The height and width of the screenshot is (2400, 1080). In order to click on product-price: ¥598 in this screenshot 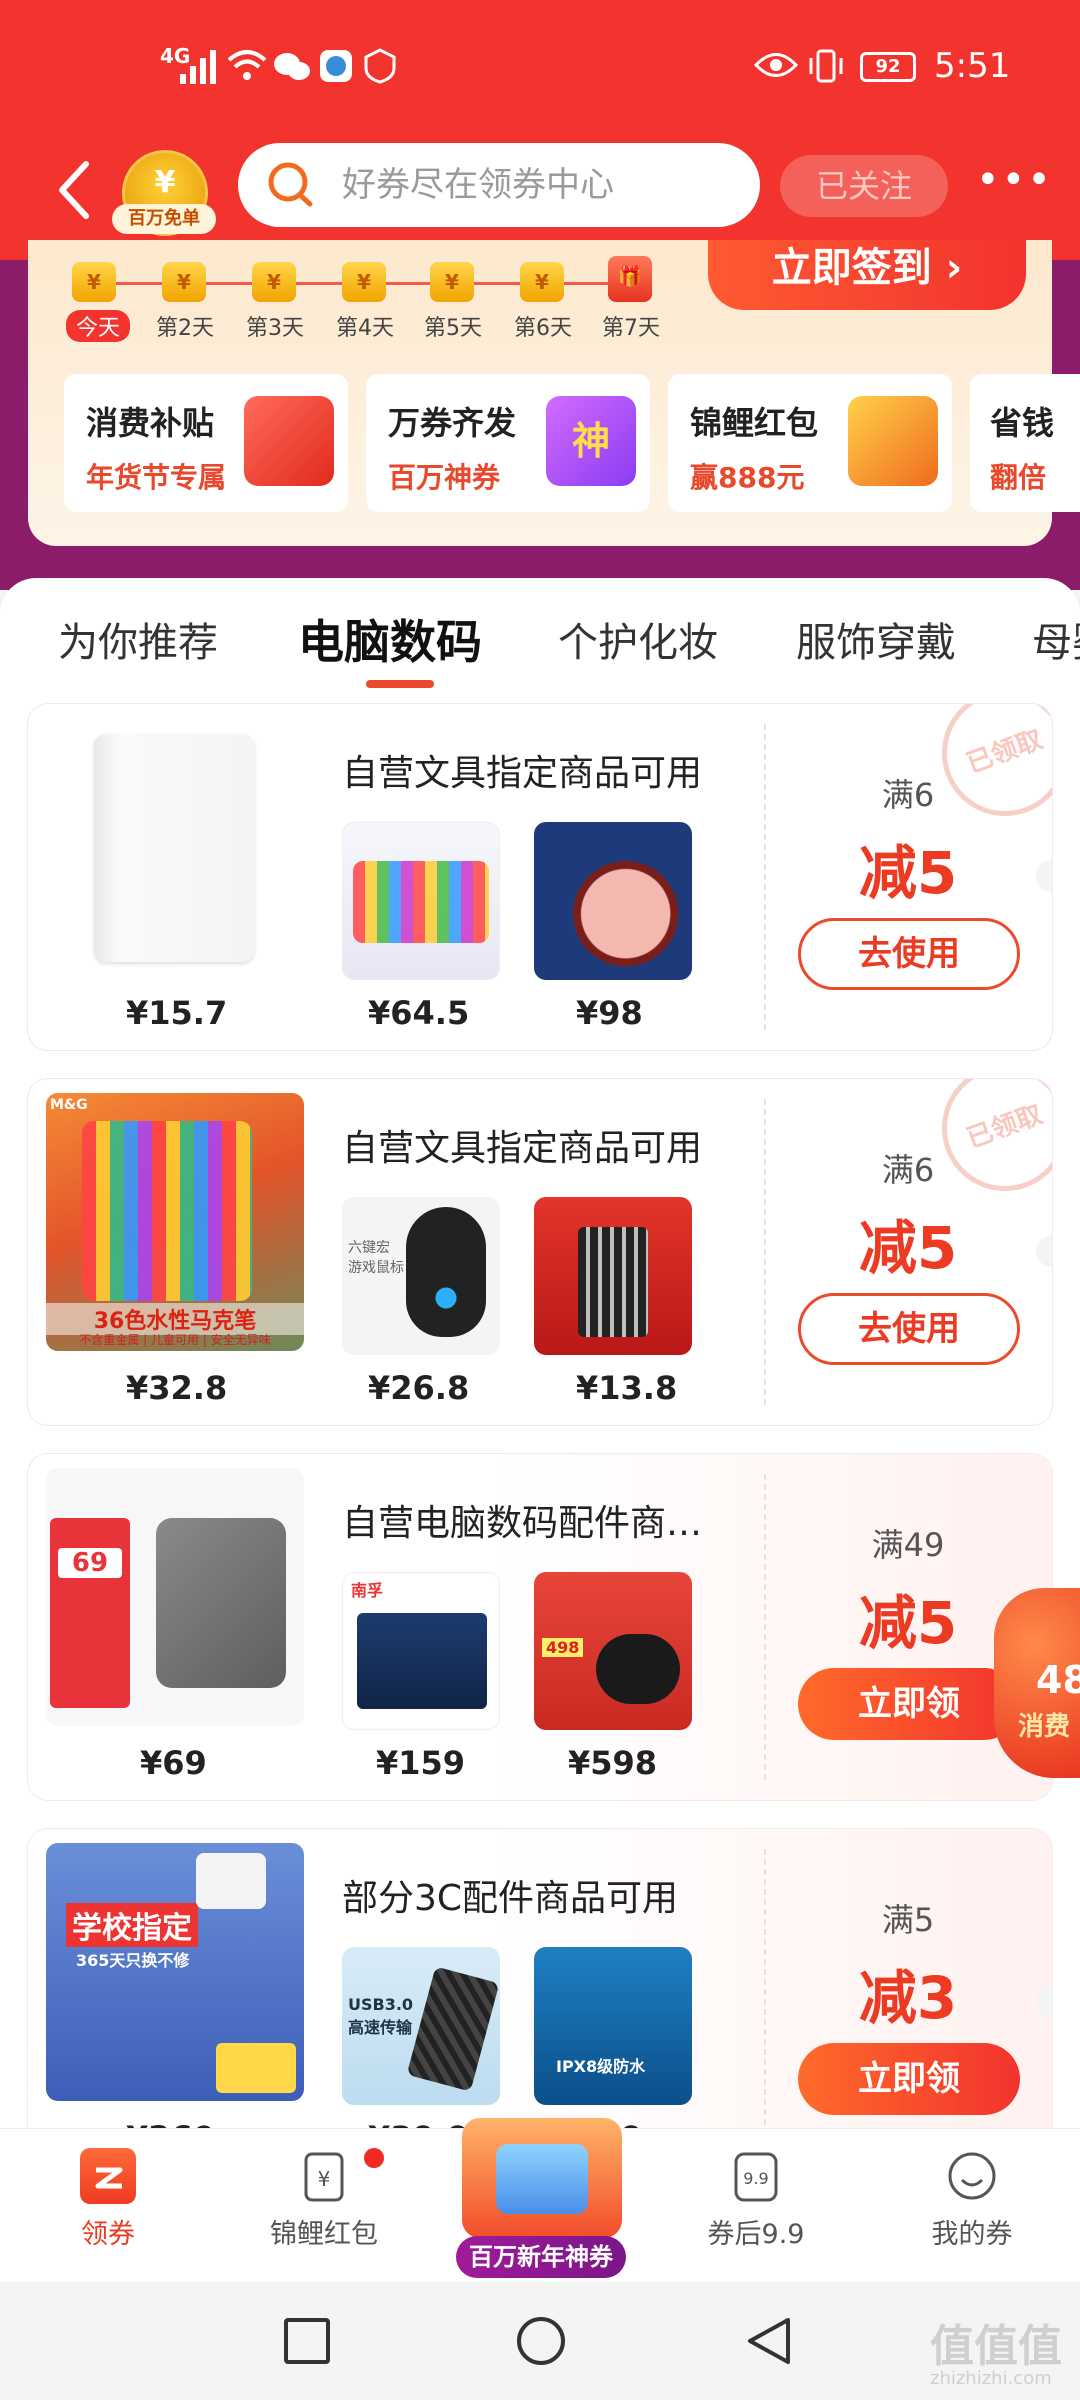, I will do `click(613, 1763)`.